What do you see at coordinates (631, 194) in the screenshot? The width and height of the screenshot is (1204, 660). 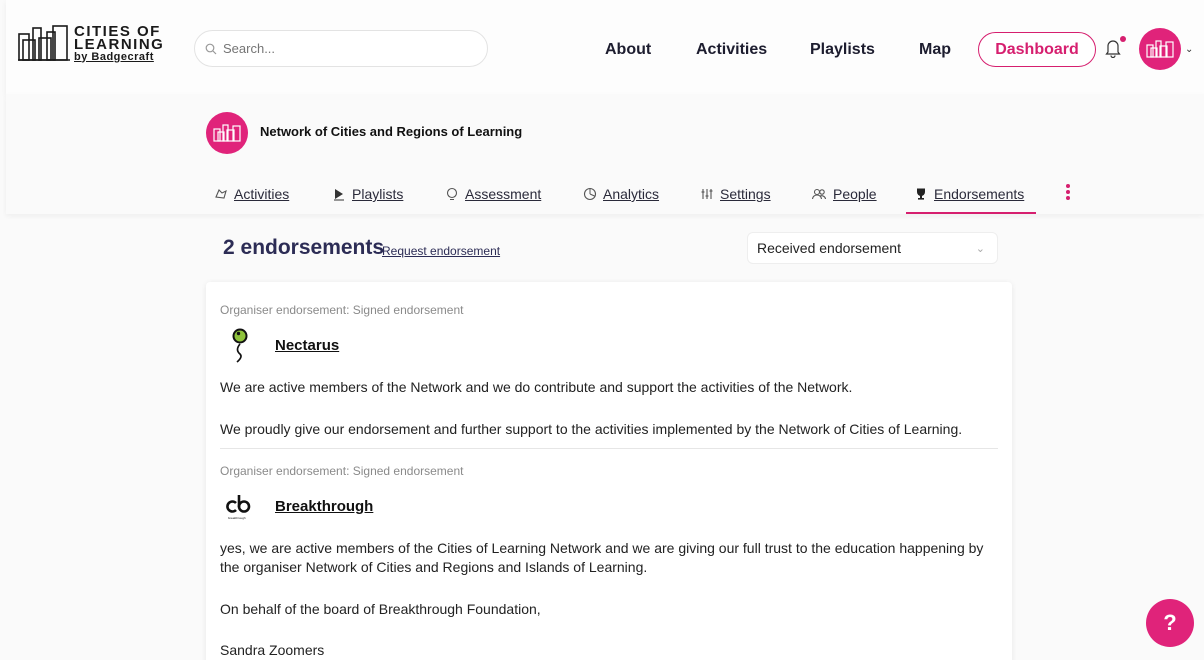 I see `tab-label: Analytics` at bounding box center [631, 194].